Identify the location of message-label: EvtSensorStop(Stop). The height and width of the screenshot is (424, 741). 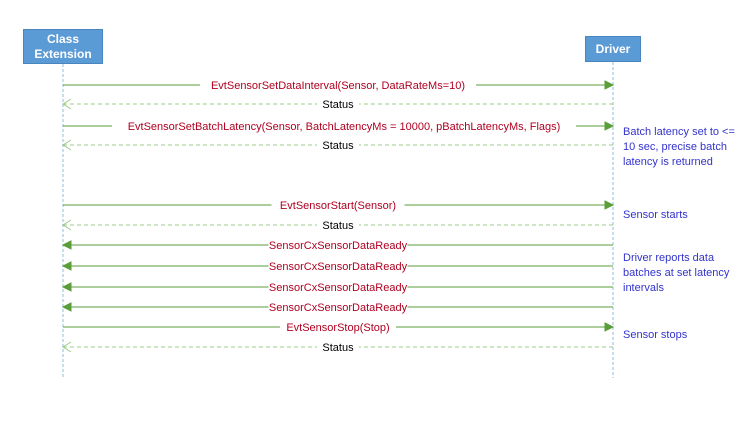
(337, 328).